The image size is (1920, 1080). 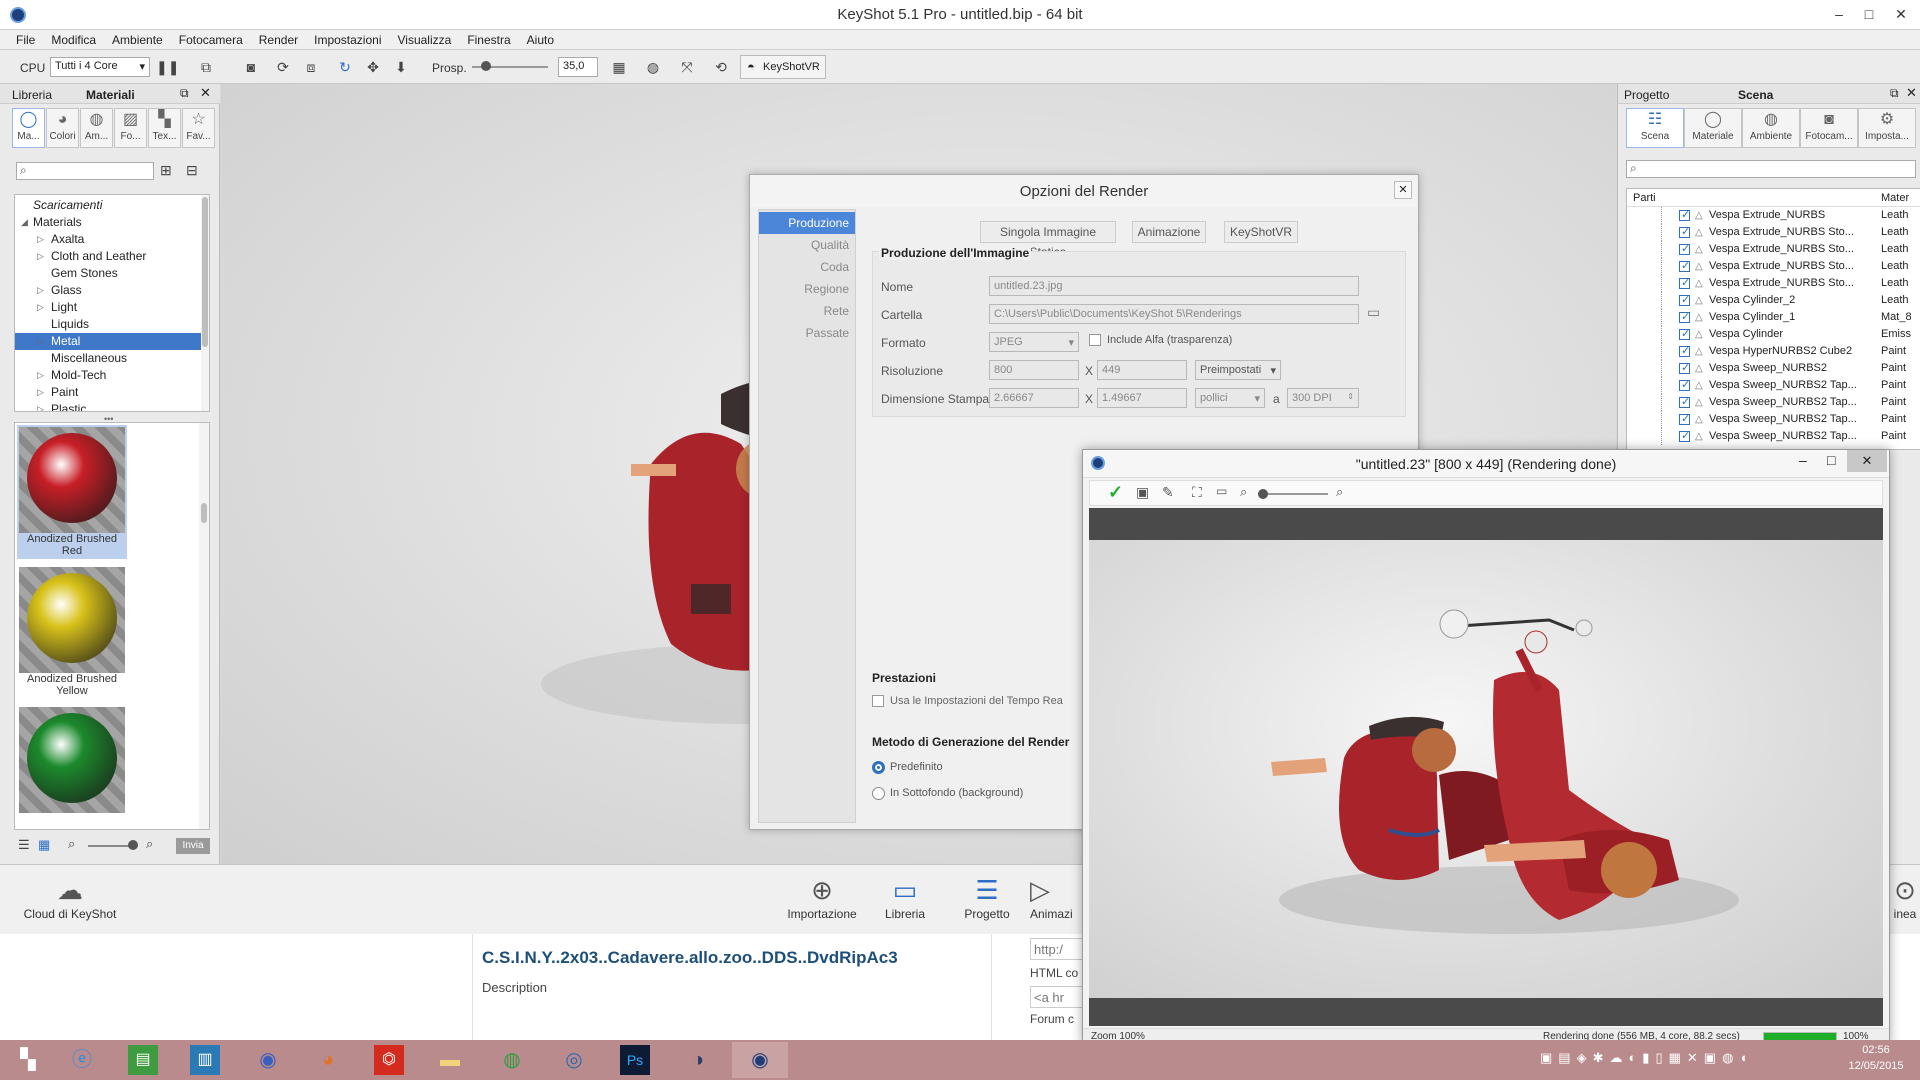 I want to click on taskbar-cinema4d: ◑, so click(x=698, y=1060).